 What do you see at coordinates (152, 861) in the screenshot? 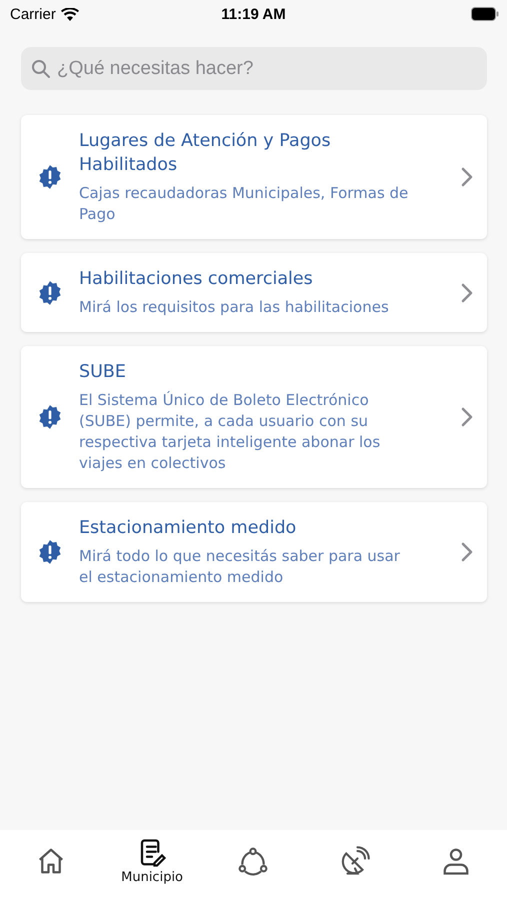
I see `tab-bar-item: Municipio` at bounding box center [152, 861].